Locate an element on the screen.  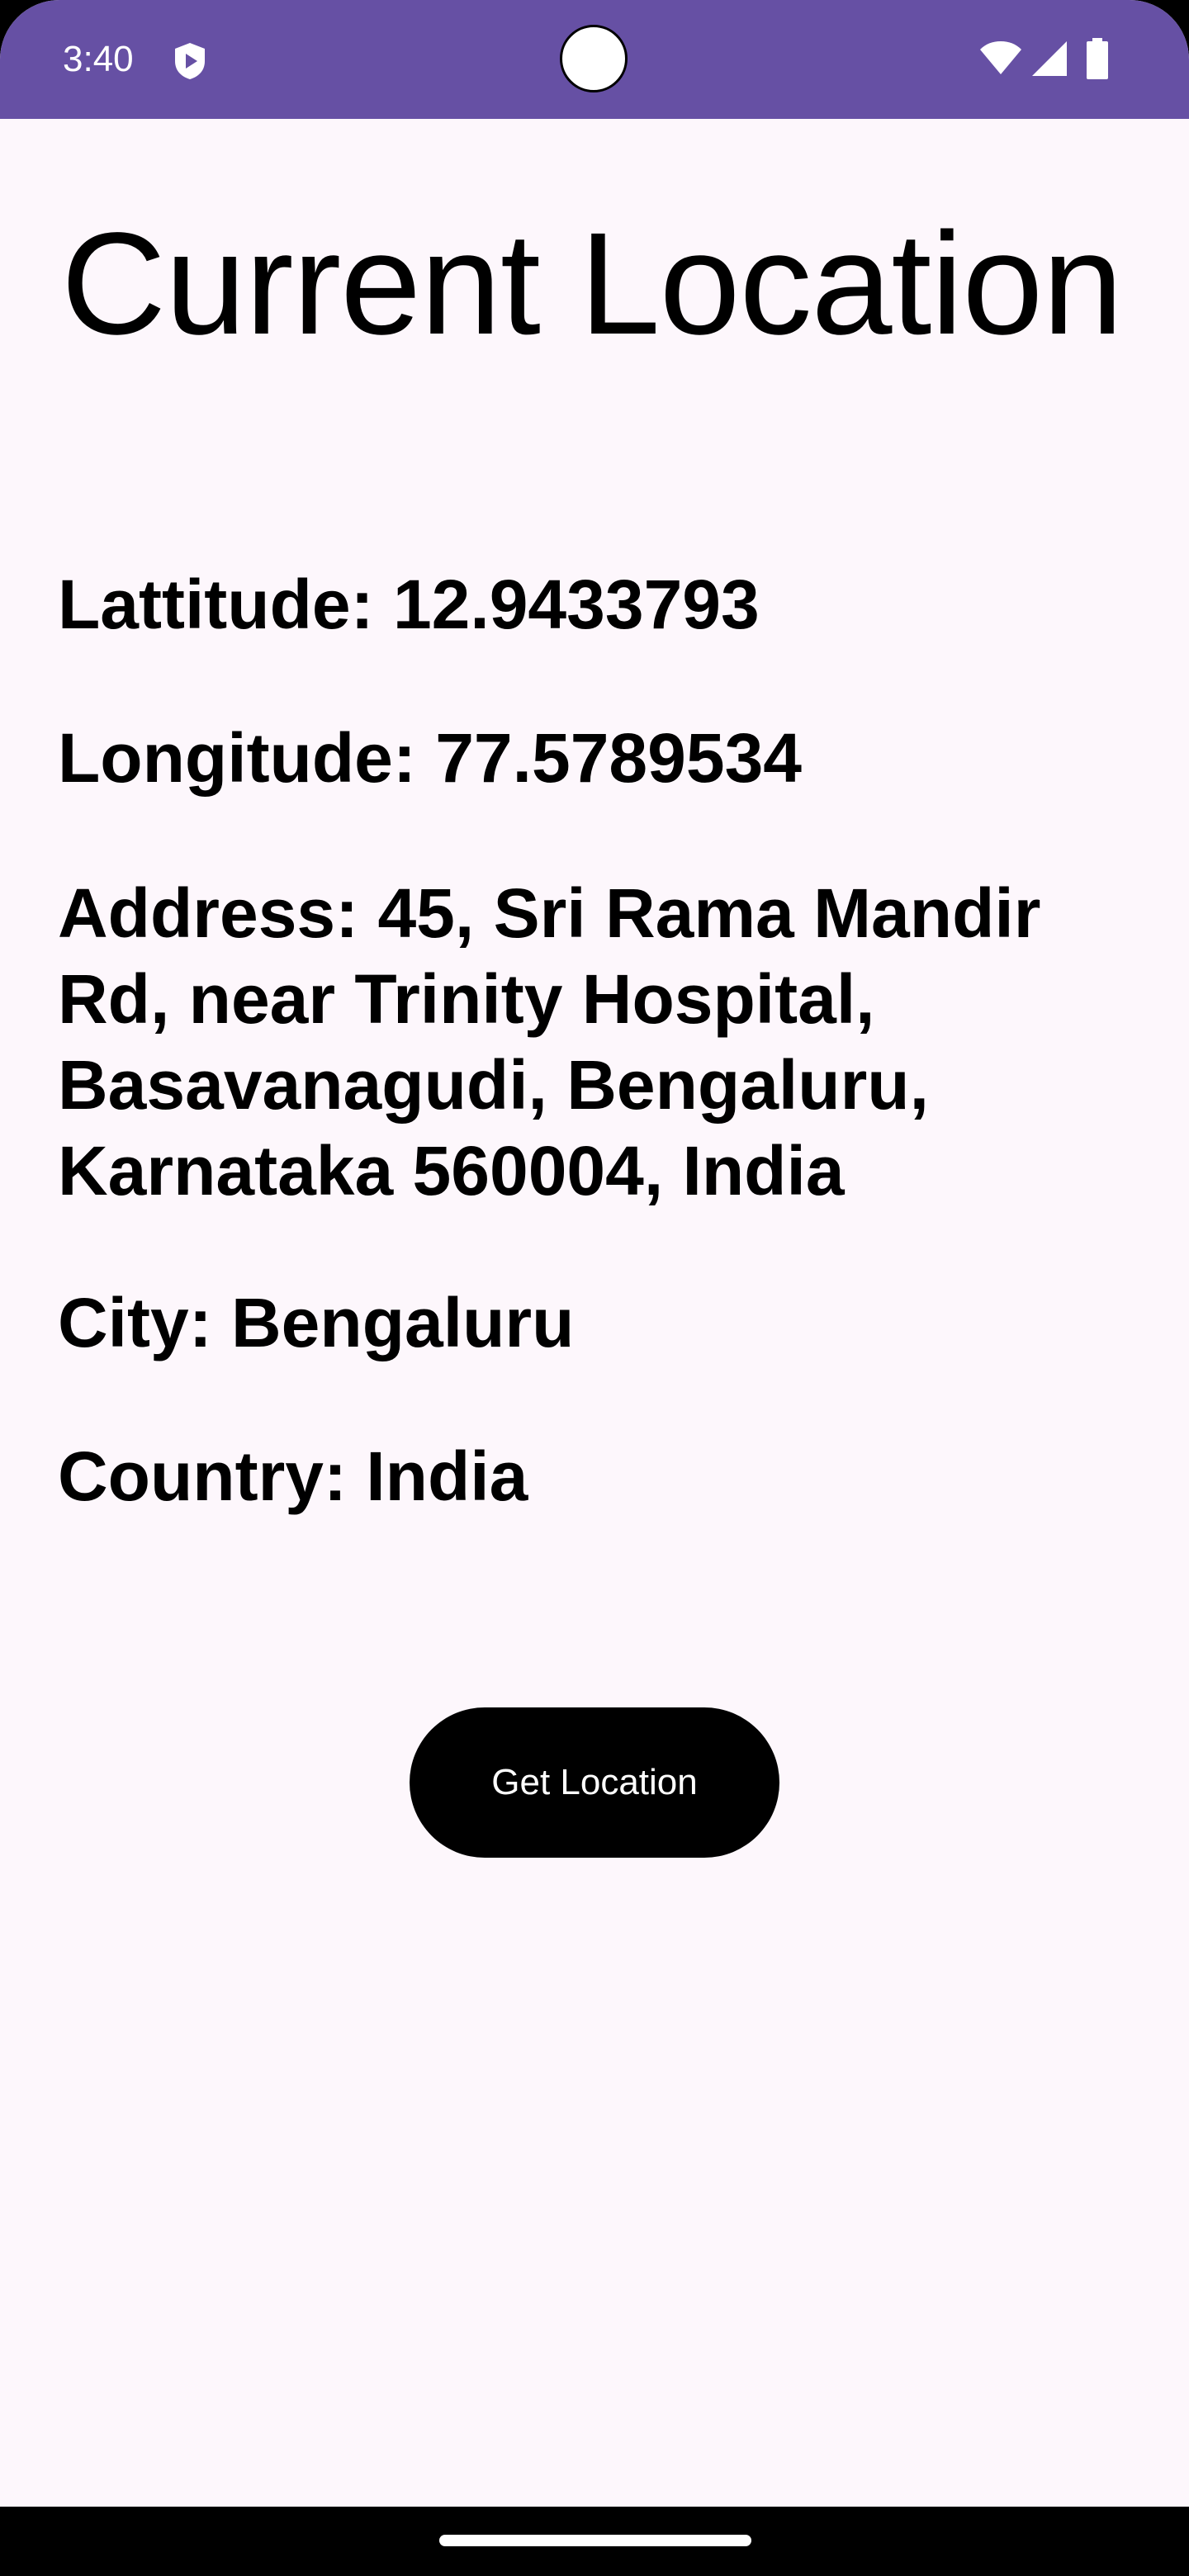
address-label: Address: is located at coordinates (208, 913).